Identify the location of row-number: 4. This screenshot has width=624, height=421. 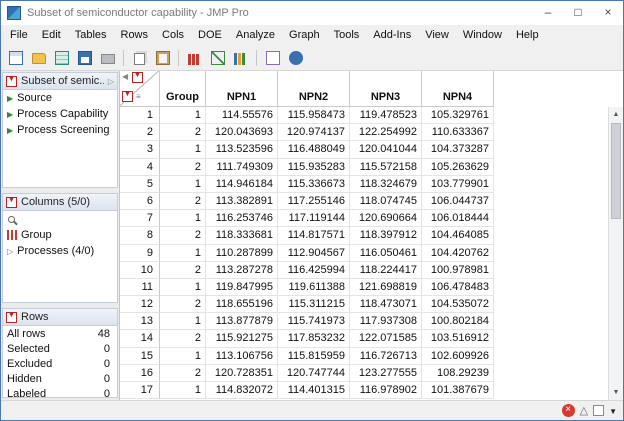
(140, 167).